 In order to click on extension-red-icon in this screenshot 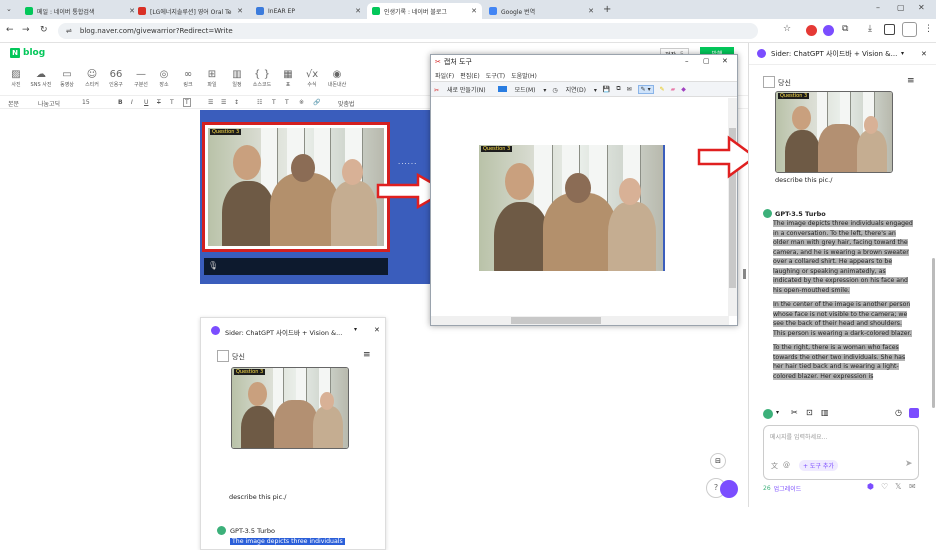, I will do `click(811, 30)`.